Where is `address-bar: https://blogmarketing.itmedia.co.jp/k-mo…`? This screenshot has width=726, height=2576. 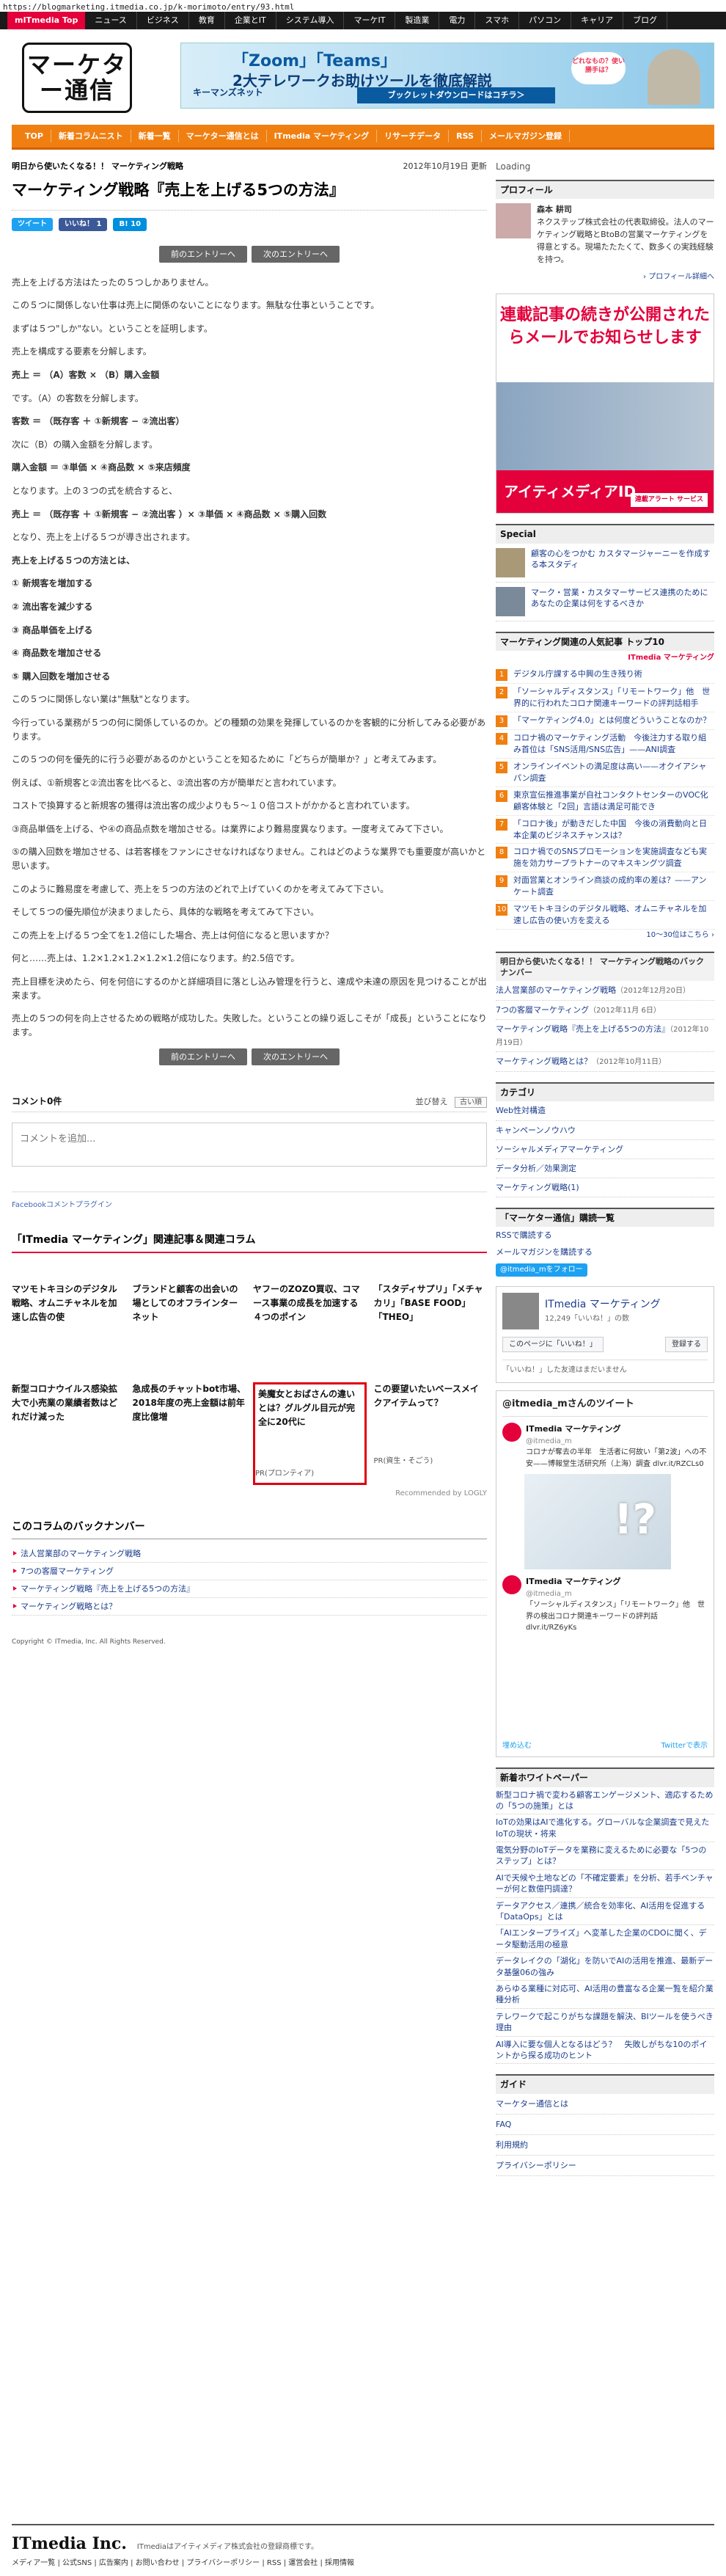 address-bar: https://blogmarketing.itmedia.co.jp/k-mo… is located at coordinates (363, 6).